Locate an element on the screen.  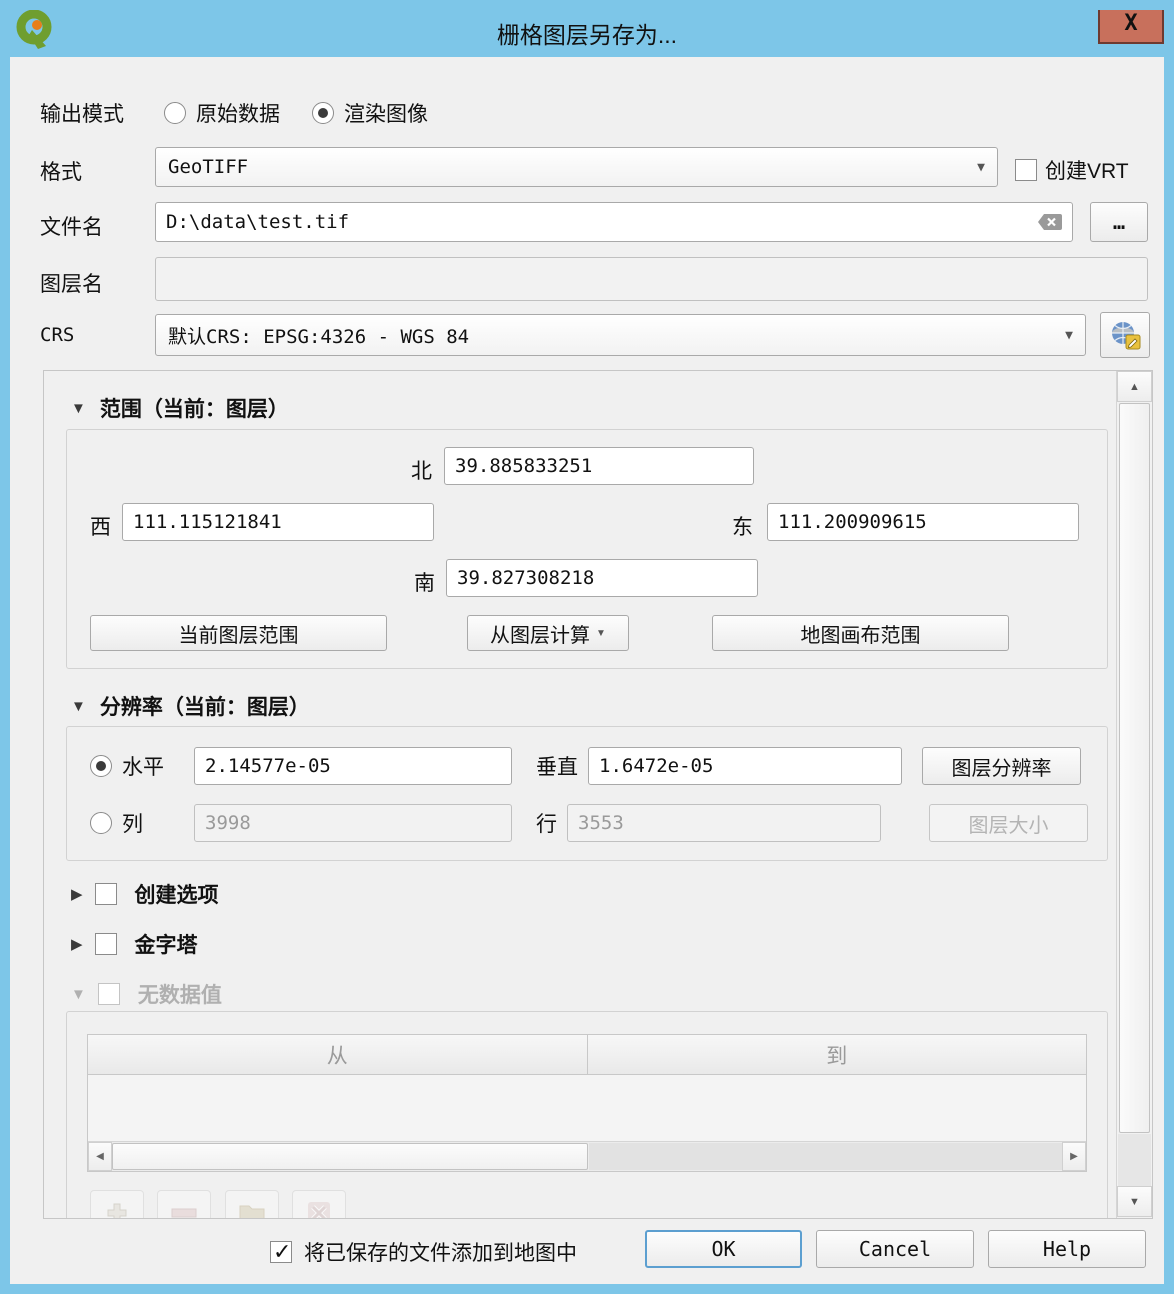
nodata-checkbox is located at coordinates (108, 994).